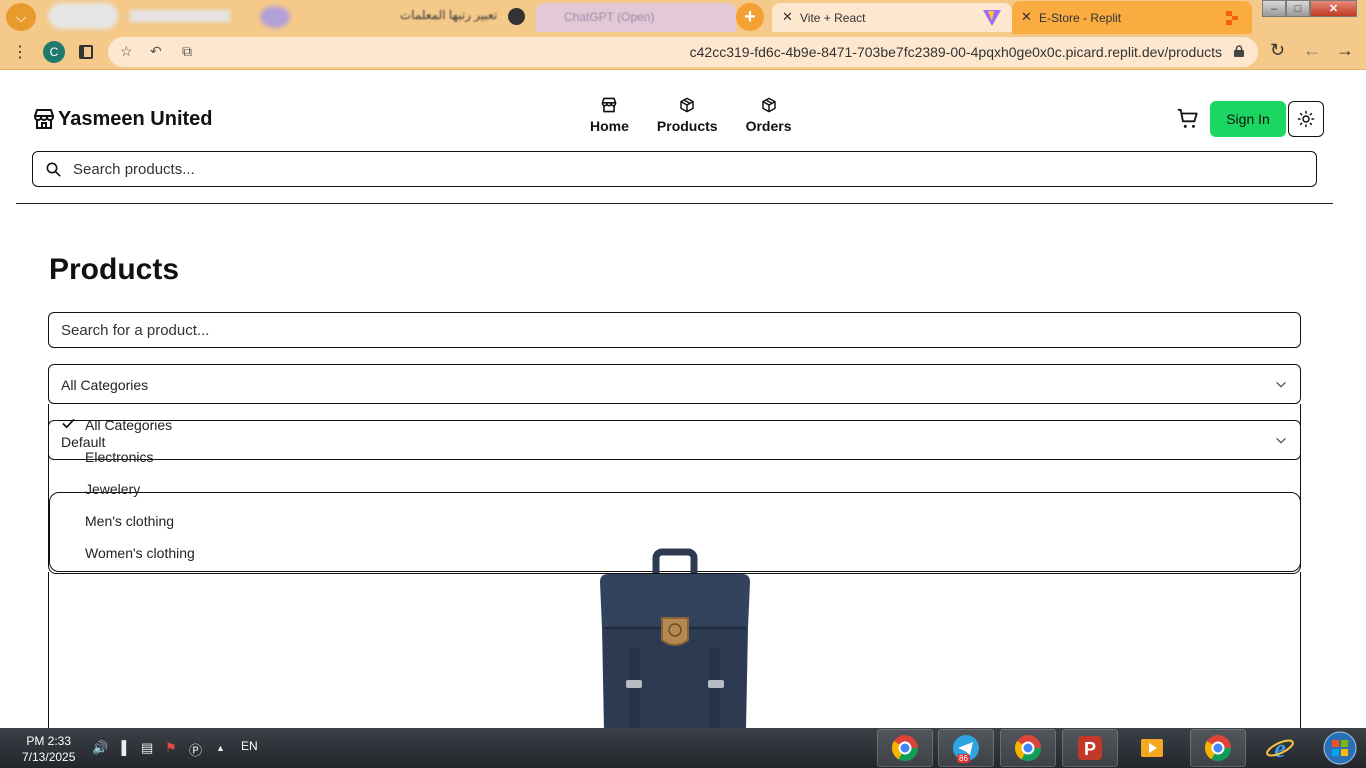 This screenshot has height=768, width=1366. Describe the element at coordinates (48, 749) in the screenshot. I see `system-clock: PM 2:33 7/13/2025` at that location.